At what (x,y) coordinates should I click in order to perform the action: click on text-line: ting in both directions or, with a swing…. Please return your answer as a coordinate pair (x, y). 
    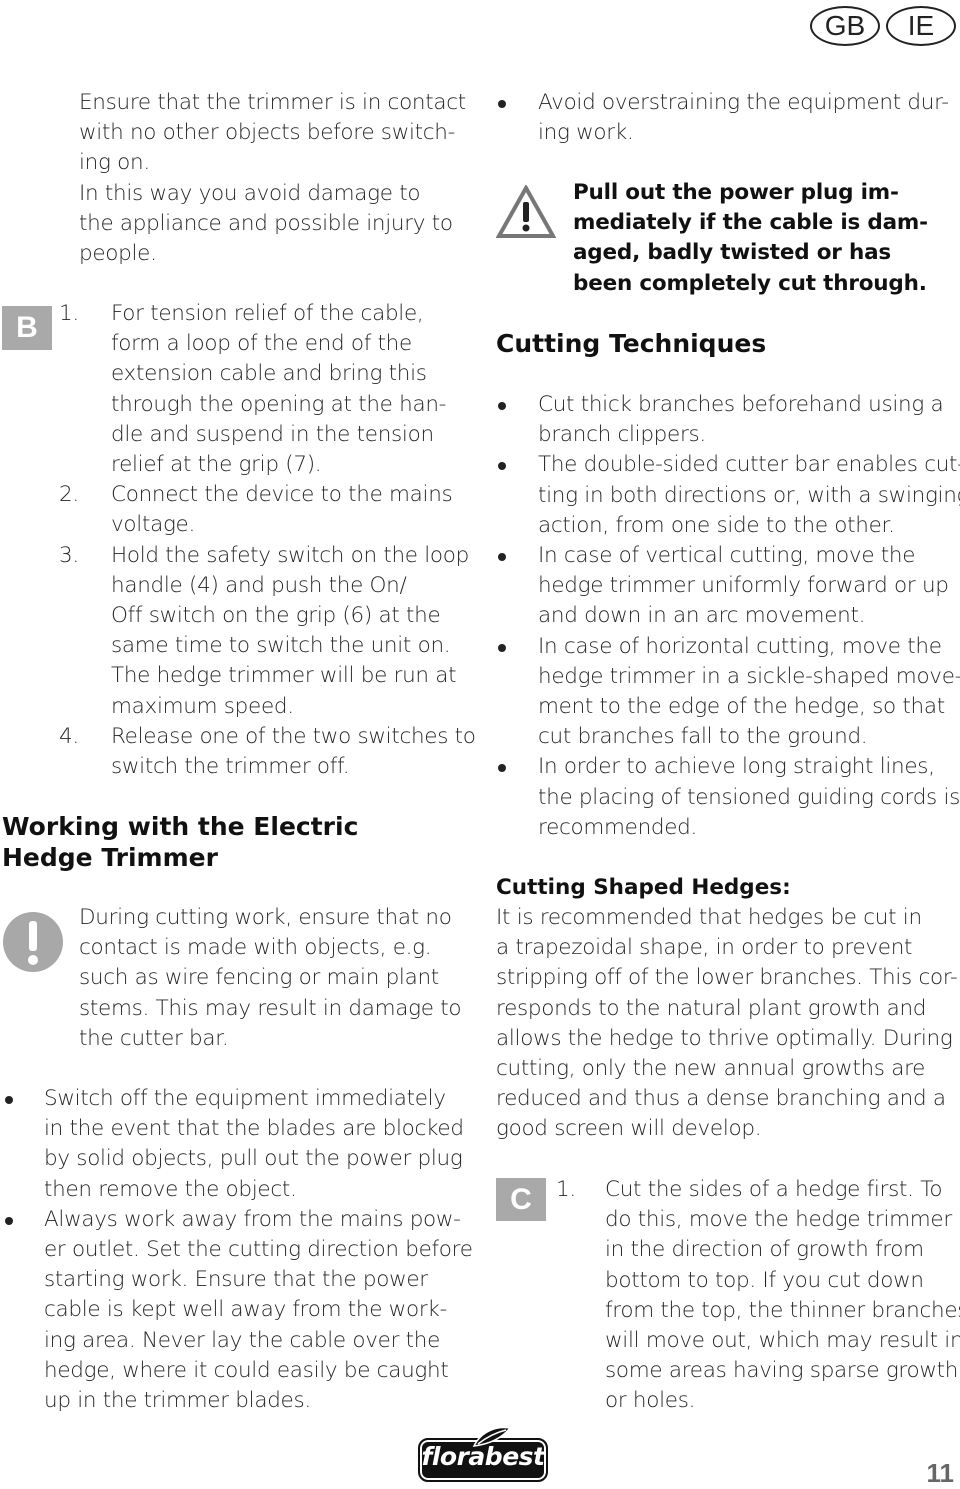
    Looking at the image, I should click on (749, 495).